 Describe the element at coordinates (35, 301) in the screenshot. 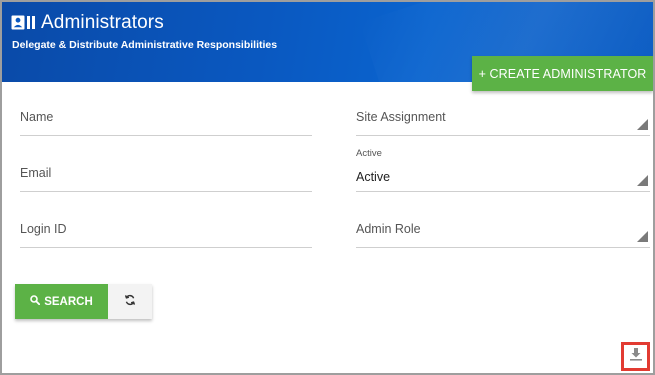

I see `search-icon` at that location.